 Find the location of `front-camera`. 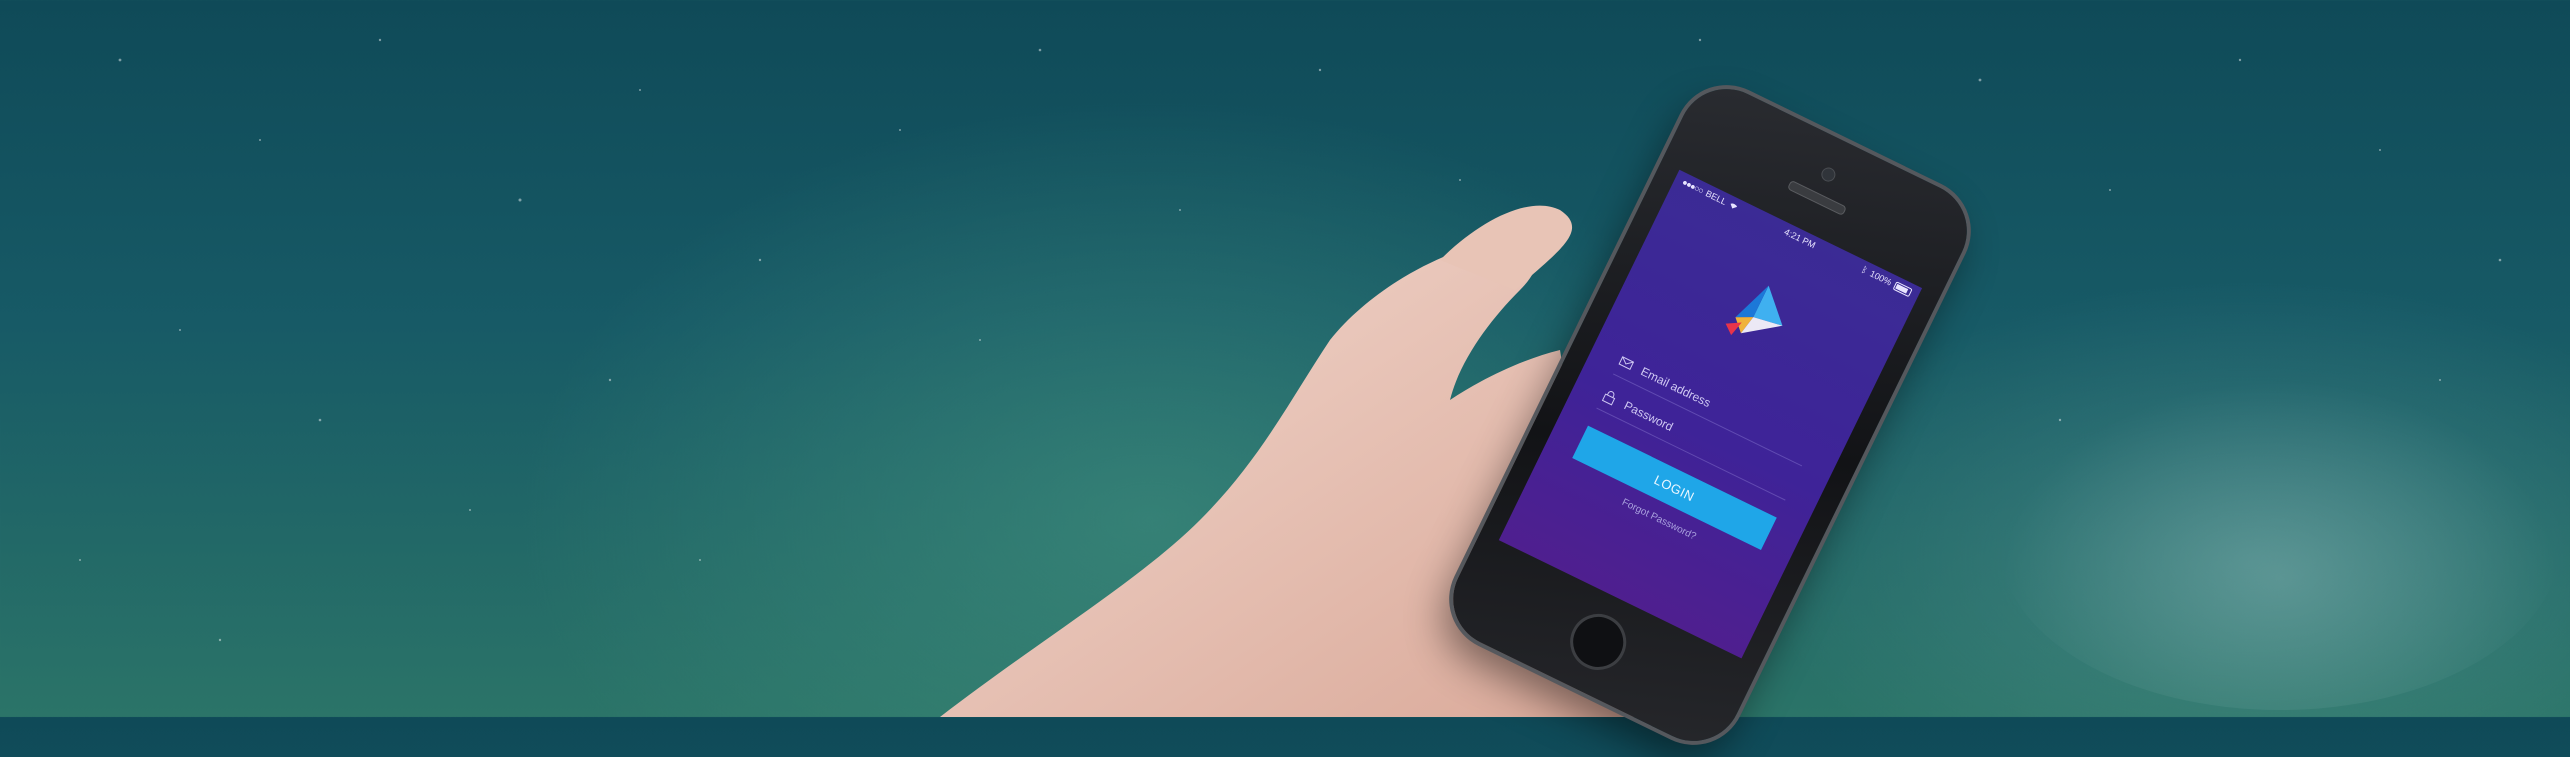

front-camera is located at coordinates (1828, 174).